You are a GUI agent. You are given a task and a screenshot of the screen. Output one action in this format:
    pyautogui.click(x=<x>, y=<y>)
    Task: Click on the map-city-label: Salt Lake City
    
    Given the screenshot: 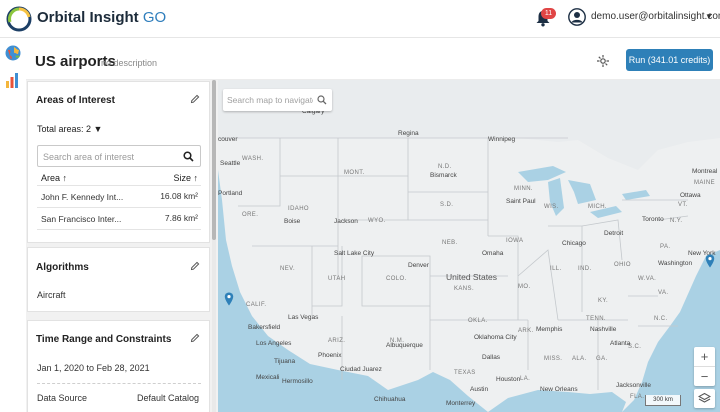 What is the action you would take?
    pyautogui.click(x=354, y=253)
    